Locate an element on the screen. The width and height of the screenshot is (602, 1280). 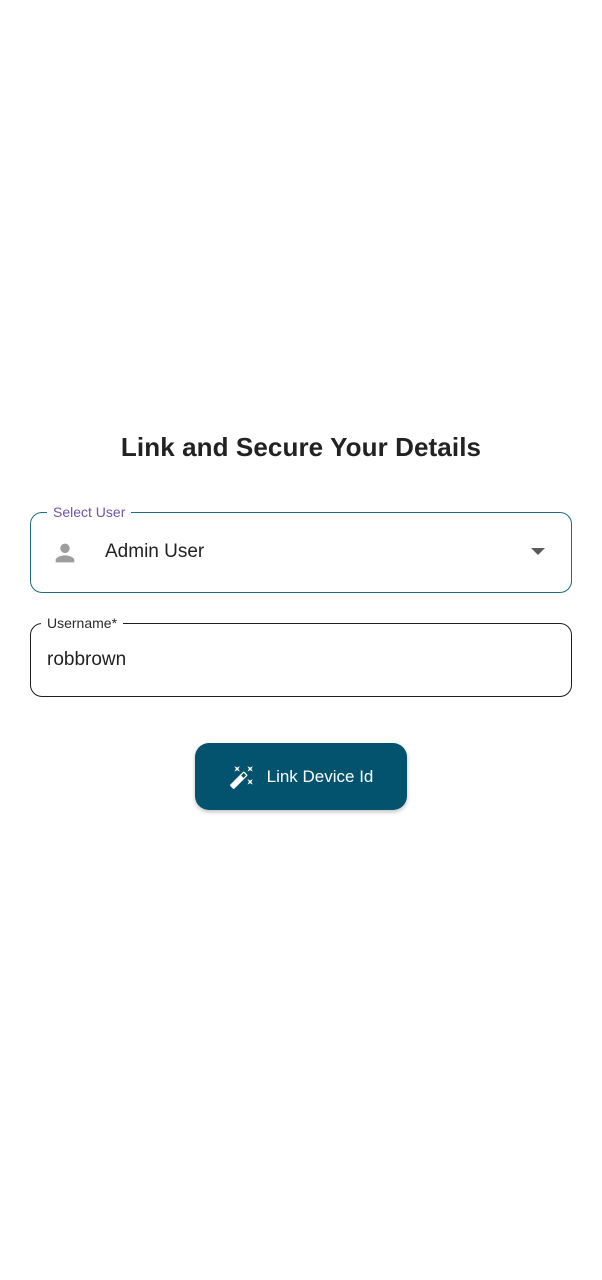
page-title: Link and Secure Your Details is located at coordinates (301, 447).